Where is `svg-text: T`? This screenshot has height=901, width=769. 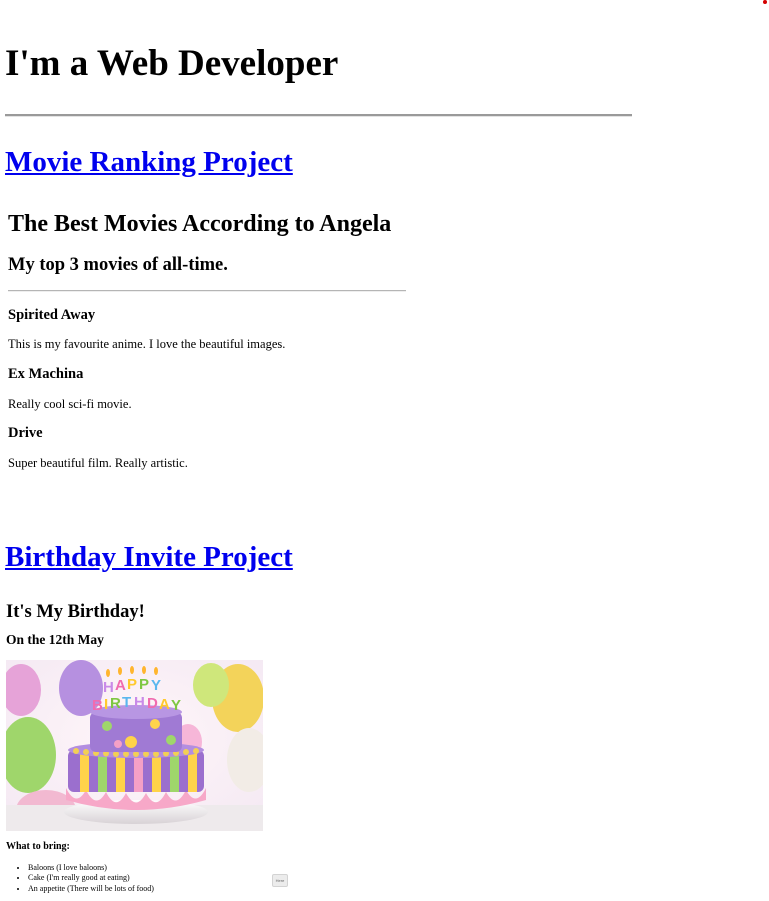 svg-text: T is located at coordinates (126, 702).